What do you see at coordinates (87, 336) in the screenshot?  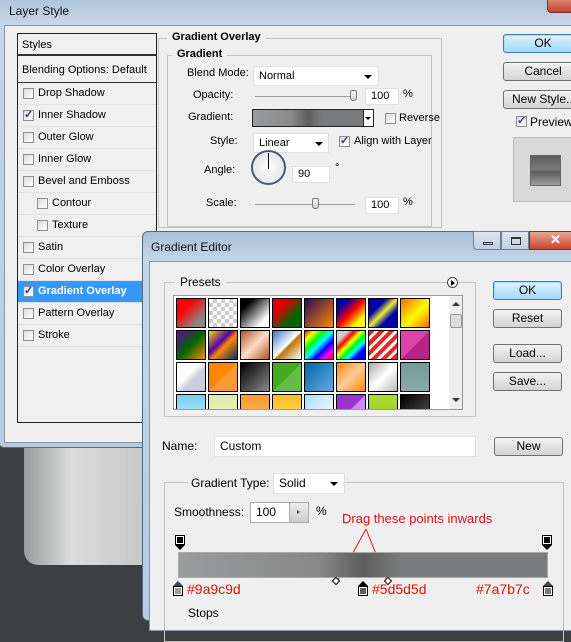 I see `style-item-stroke: Stroke` at bounding box center [87, 336].